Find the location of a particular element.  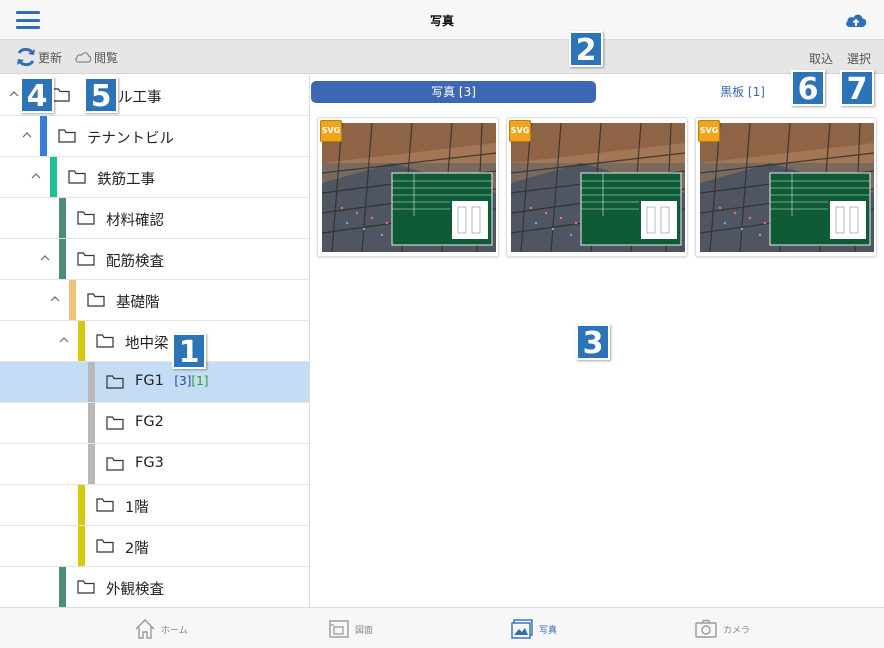

bottom-tab-bar: ホーム 図面 写真 カメラ is located at coordinates (442, 627).